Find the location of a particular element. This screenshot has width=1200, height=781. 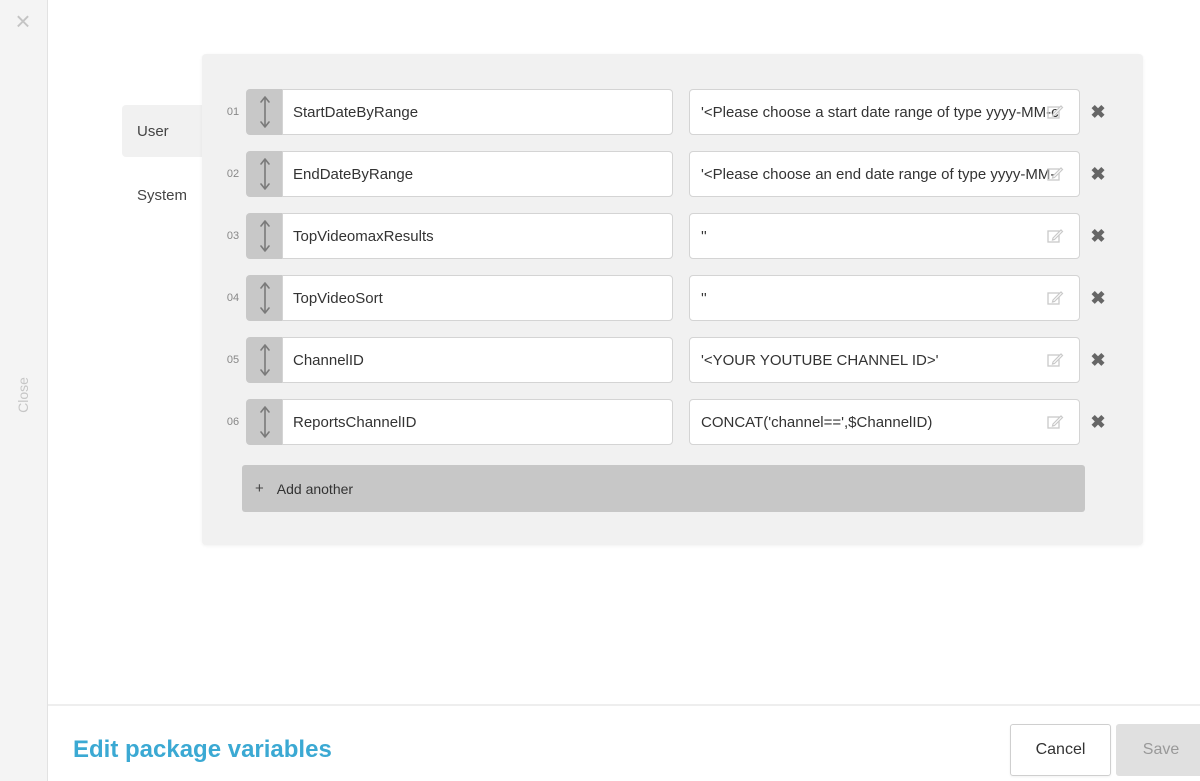

variable-name-input: ReportsChannelID is located at coordinates (477, 422).